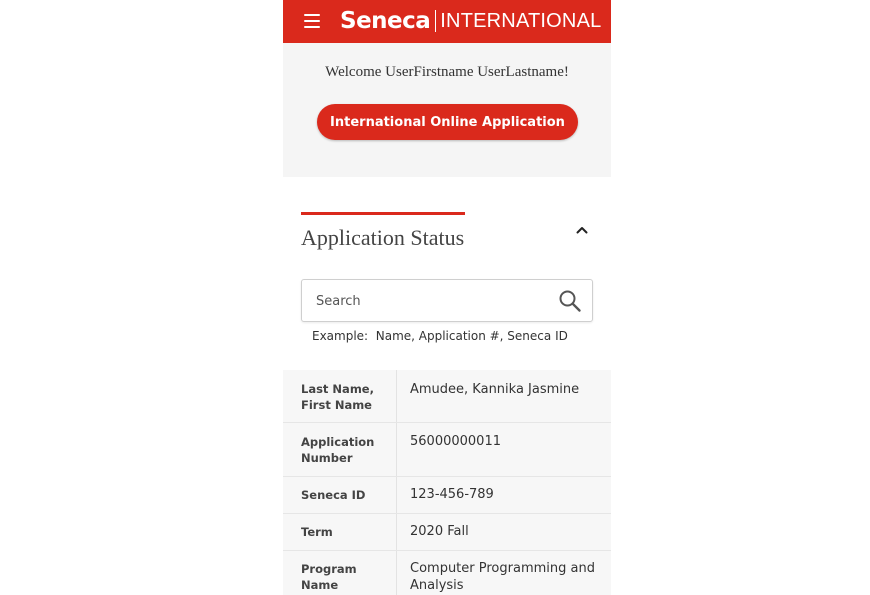 Image resolution: width=870 pixels, height=595 pixels. I want to click on top-navigation-bar: Seneca INTERNATIONAL, so click(447, 21).